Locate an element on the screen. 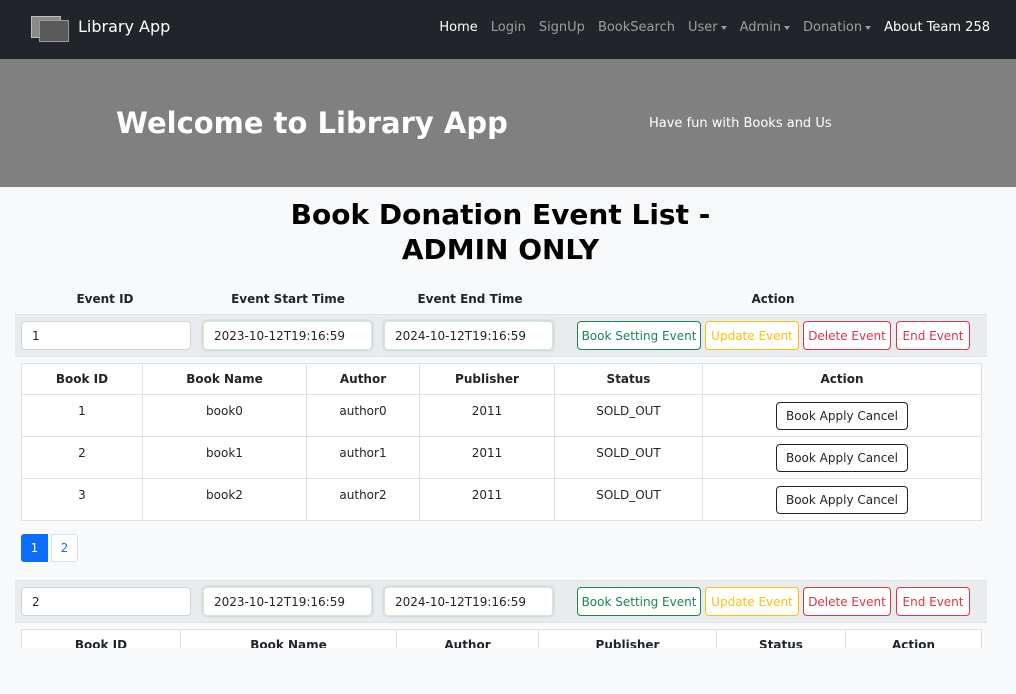 This screenshot has width=1016, height=694. nav-user-dropdown: User is located at coordinates (707, 27).